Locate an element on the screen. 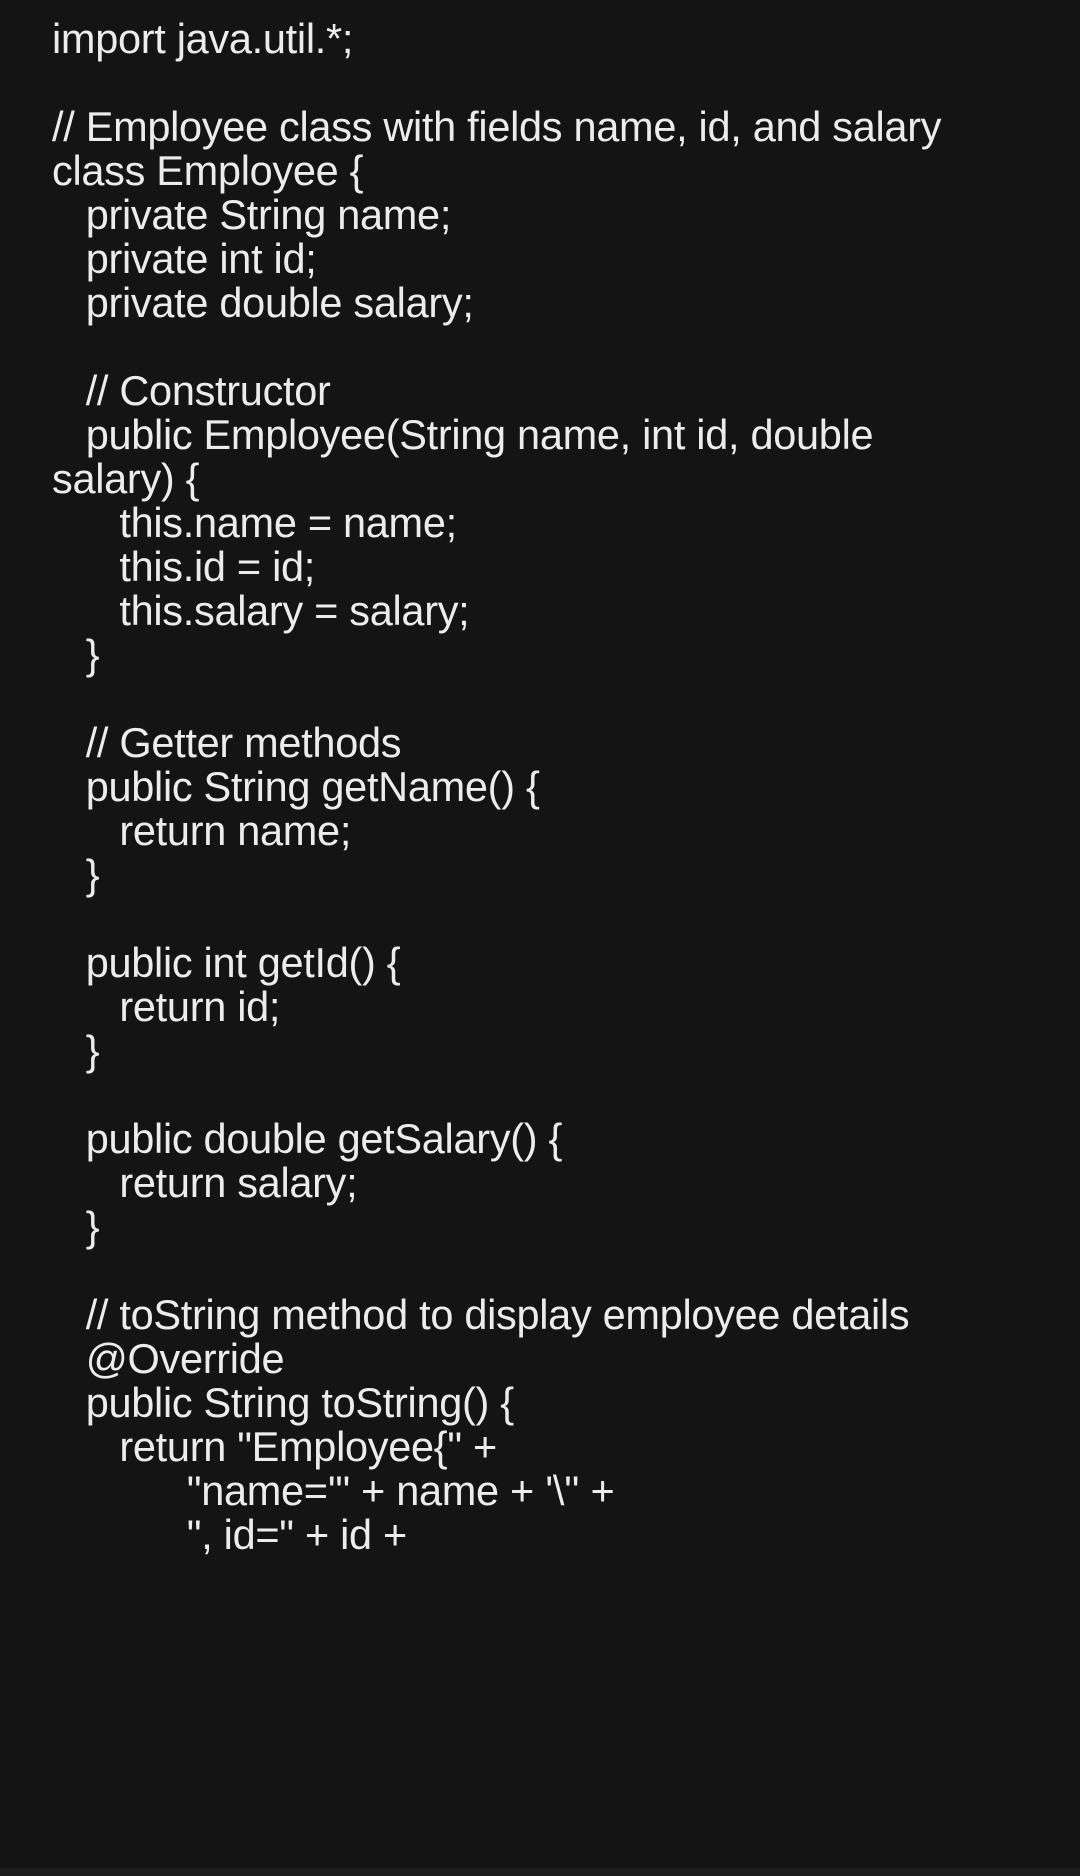  code-line-1: import java.util.*; is located at coordinates (203, 38).